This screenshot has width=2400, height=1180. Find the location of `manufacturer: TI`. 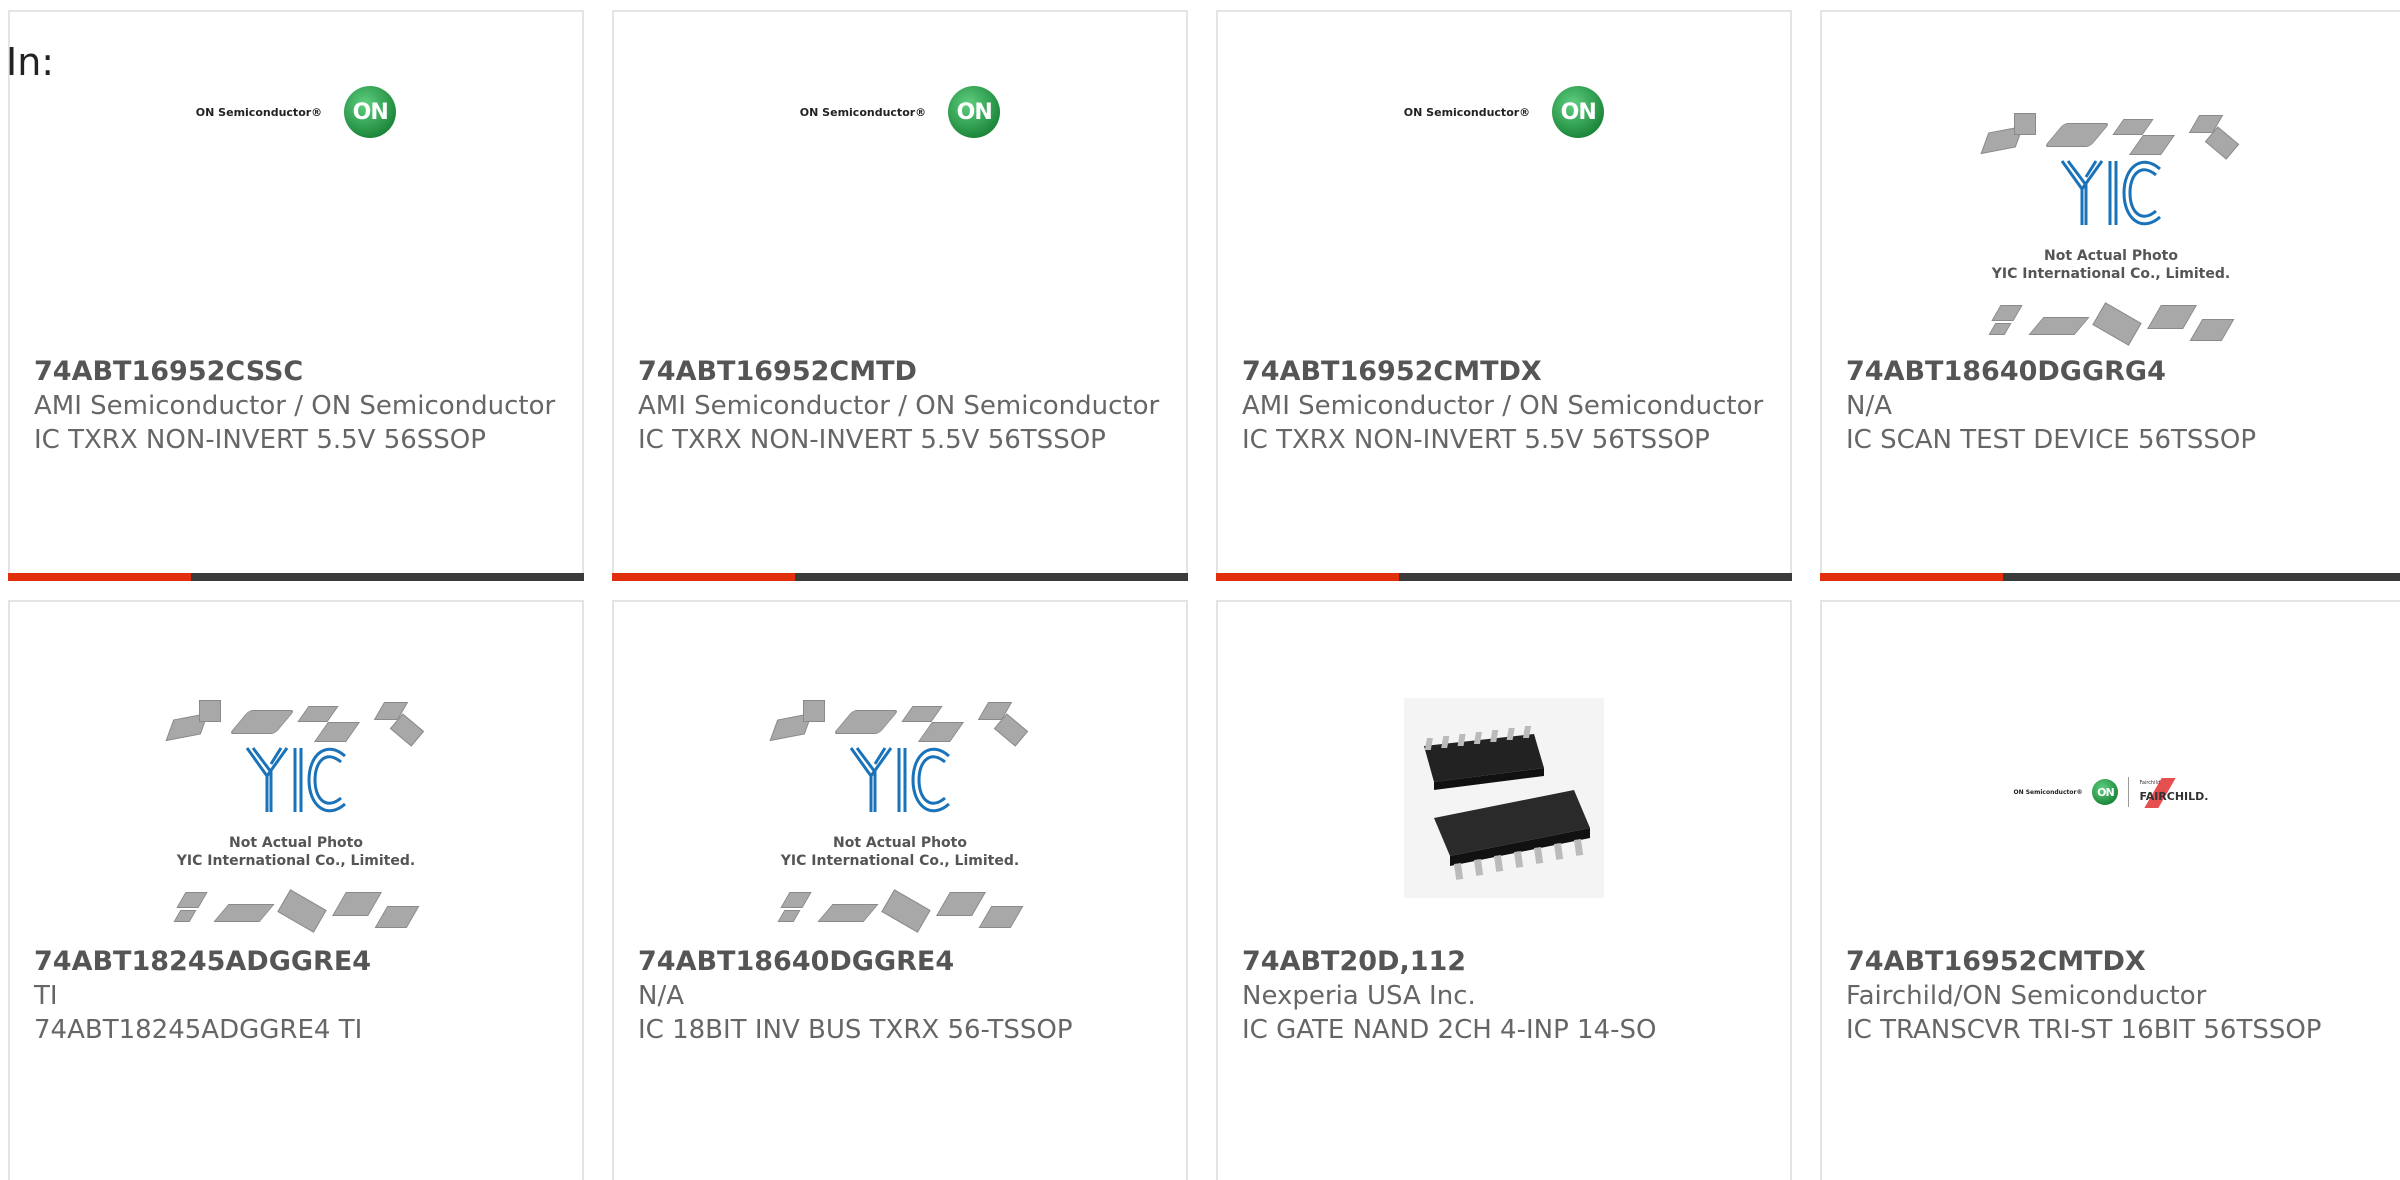

manufacturer: TI is located at coordinates (46, 996).